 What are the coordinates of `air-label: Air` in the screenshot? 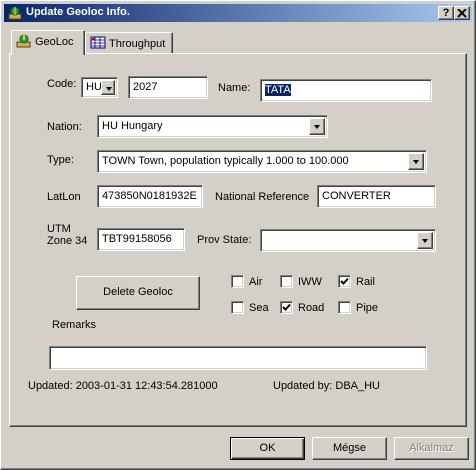 It's located at (256, 282).